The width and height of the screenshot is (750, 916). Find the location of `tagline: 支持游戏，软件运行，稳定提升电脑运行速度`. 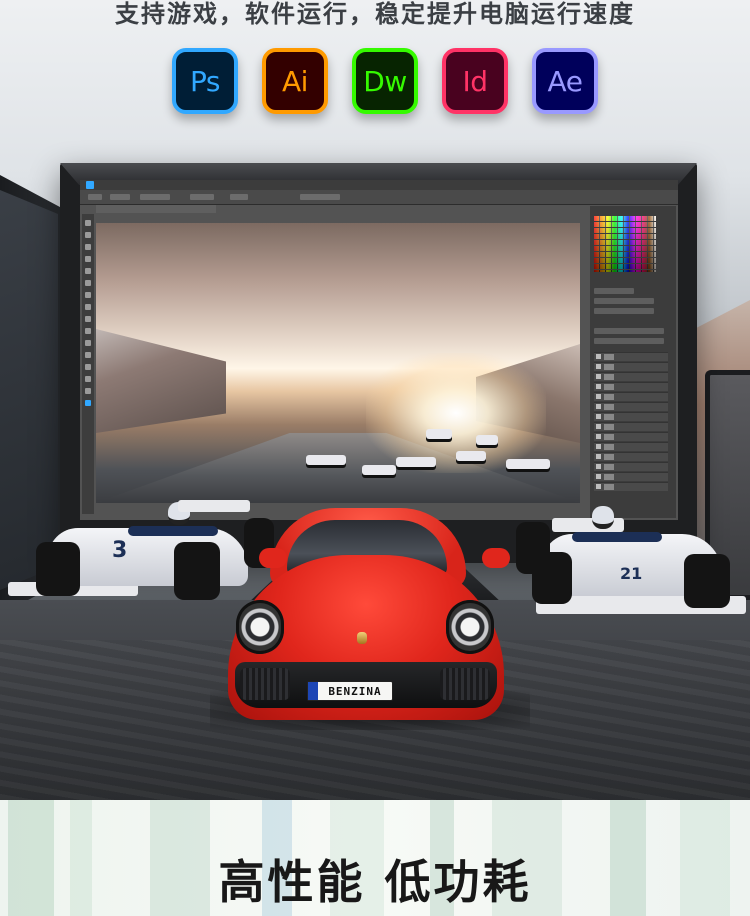

tagline: 支持游戏，软件运行，稳定提升电脑运行速度 is located at coordinates (375, 14).